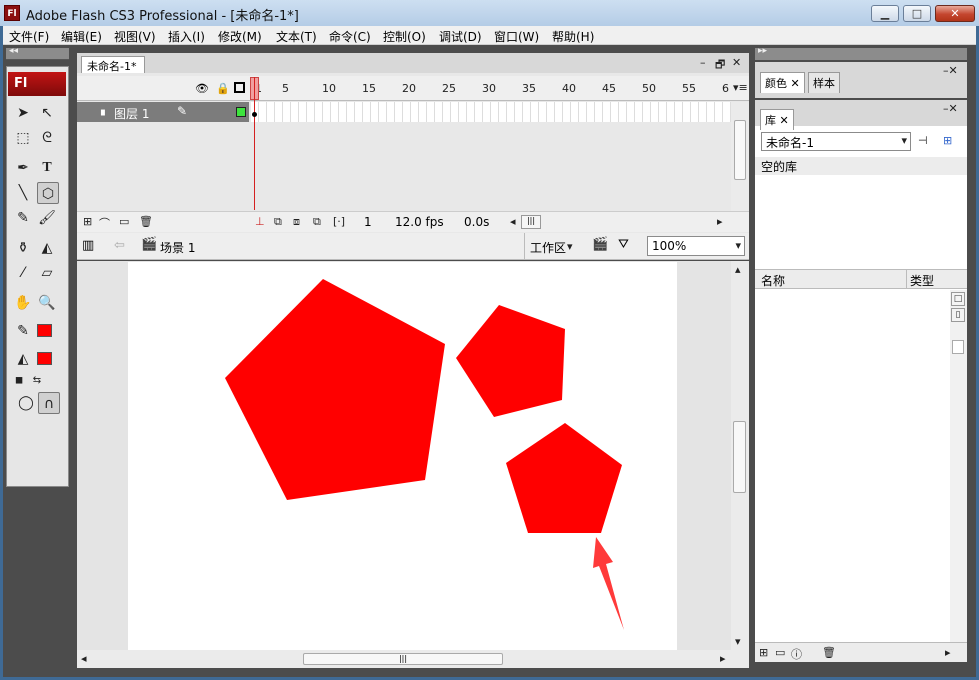  What do you see at coordinates (124, 221) in the screenshot?
I see `add-folder-icon: ▭` at bounding box center [124, 221].